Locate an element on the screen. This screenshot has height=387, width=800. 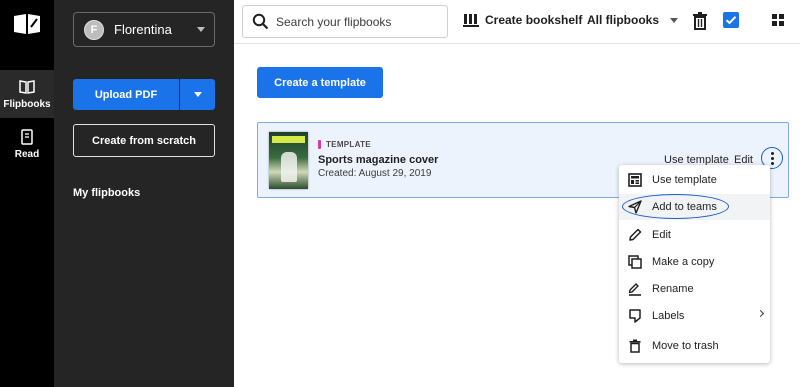
account-switcher: F Florentina is located at coordinates (144, 29).